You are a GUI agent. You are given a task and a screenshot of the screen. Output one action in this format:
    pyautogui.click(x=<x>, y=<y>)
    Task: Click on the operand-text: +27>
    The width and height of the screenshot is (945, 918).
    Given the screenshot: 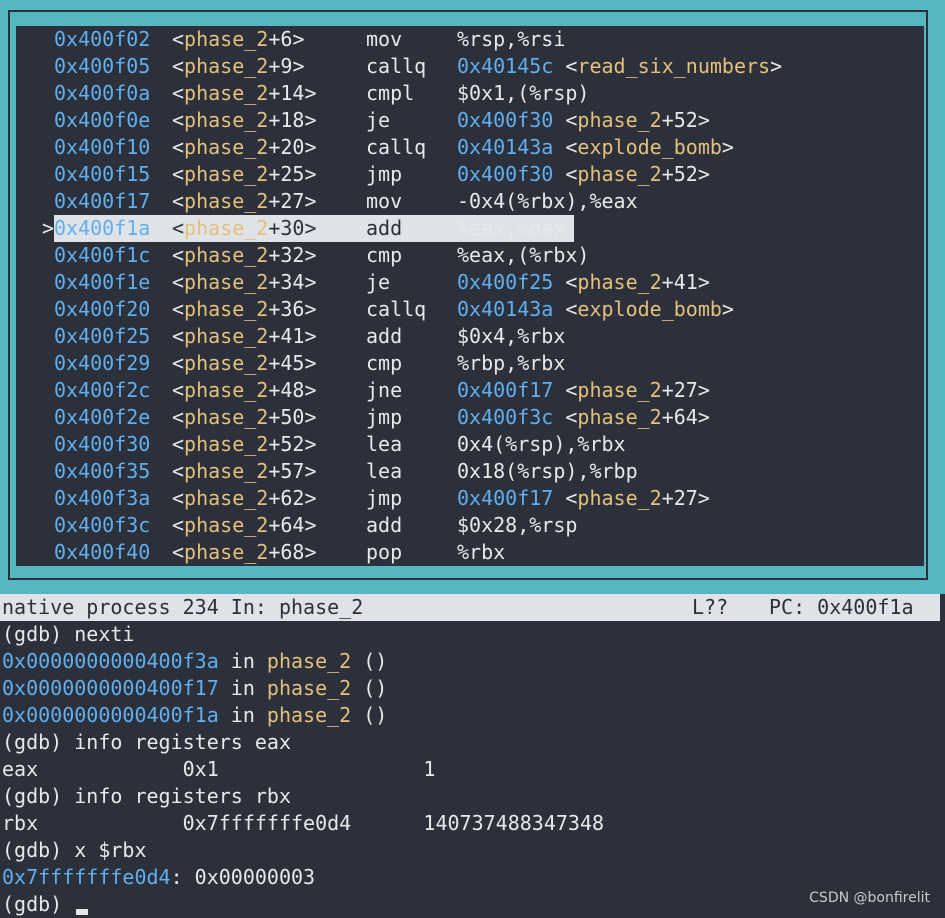 What is the action you would take?
    pyautogui.click(x=685, y=498)
    